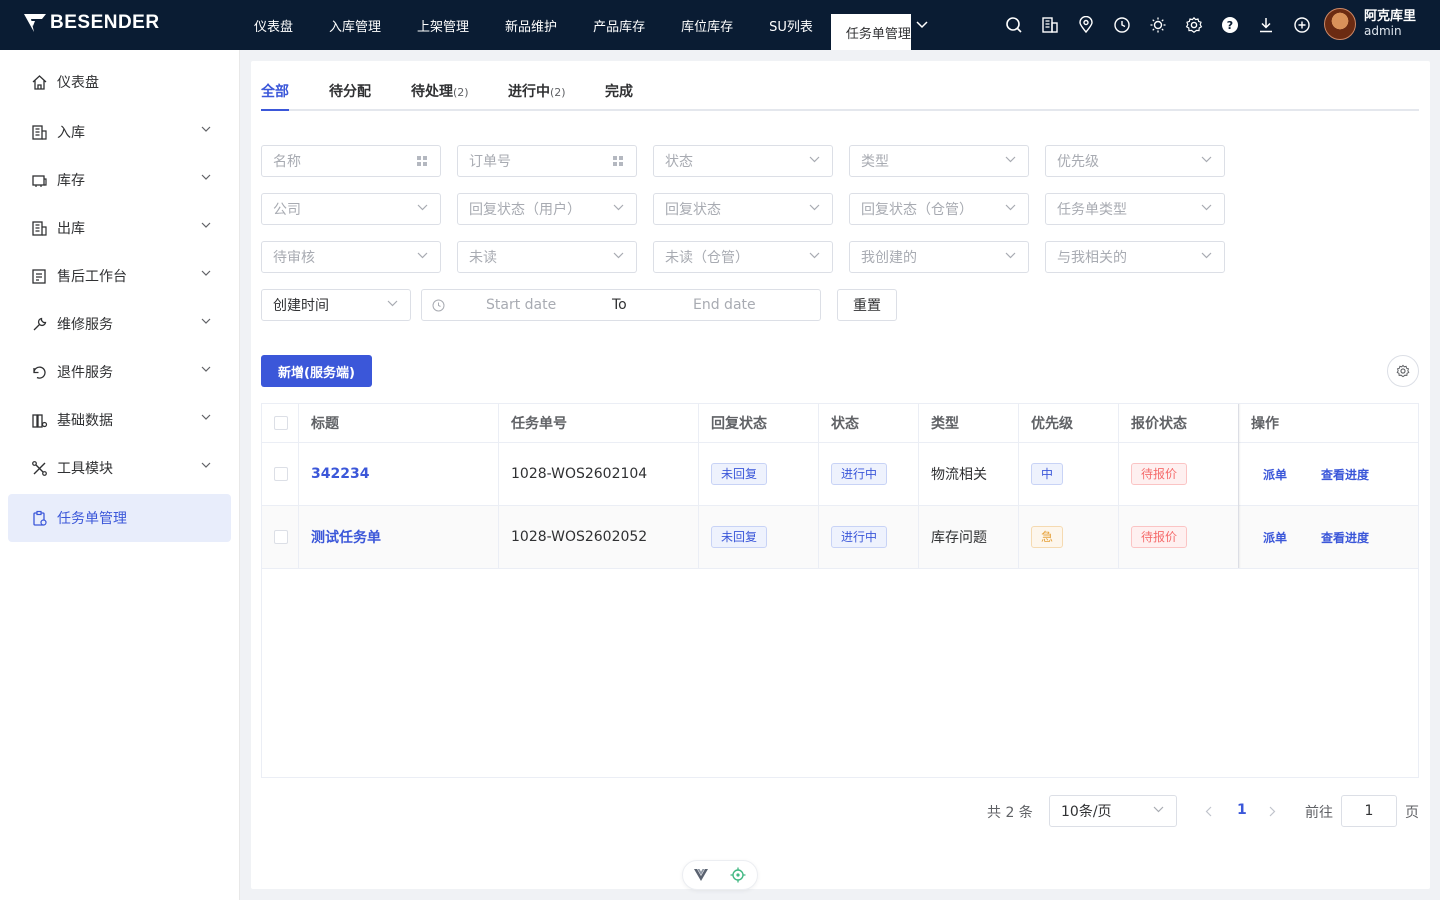 Image resolution: width=1440 pixels, height=900 pixels. Describe the element at coordinates (1319, 813) in the screenshot. I see `goto-label: 前往` at that location.